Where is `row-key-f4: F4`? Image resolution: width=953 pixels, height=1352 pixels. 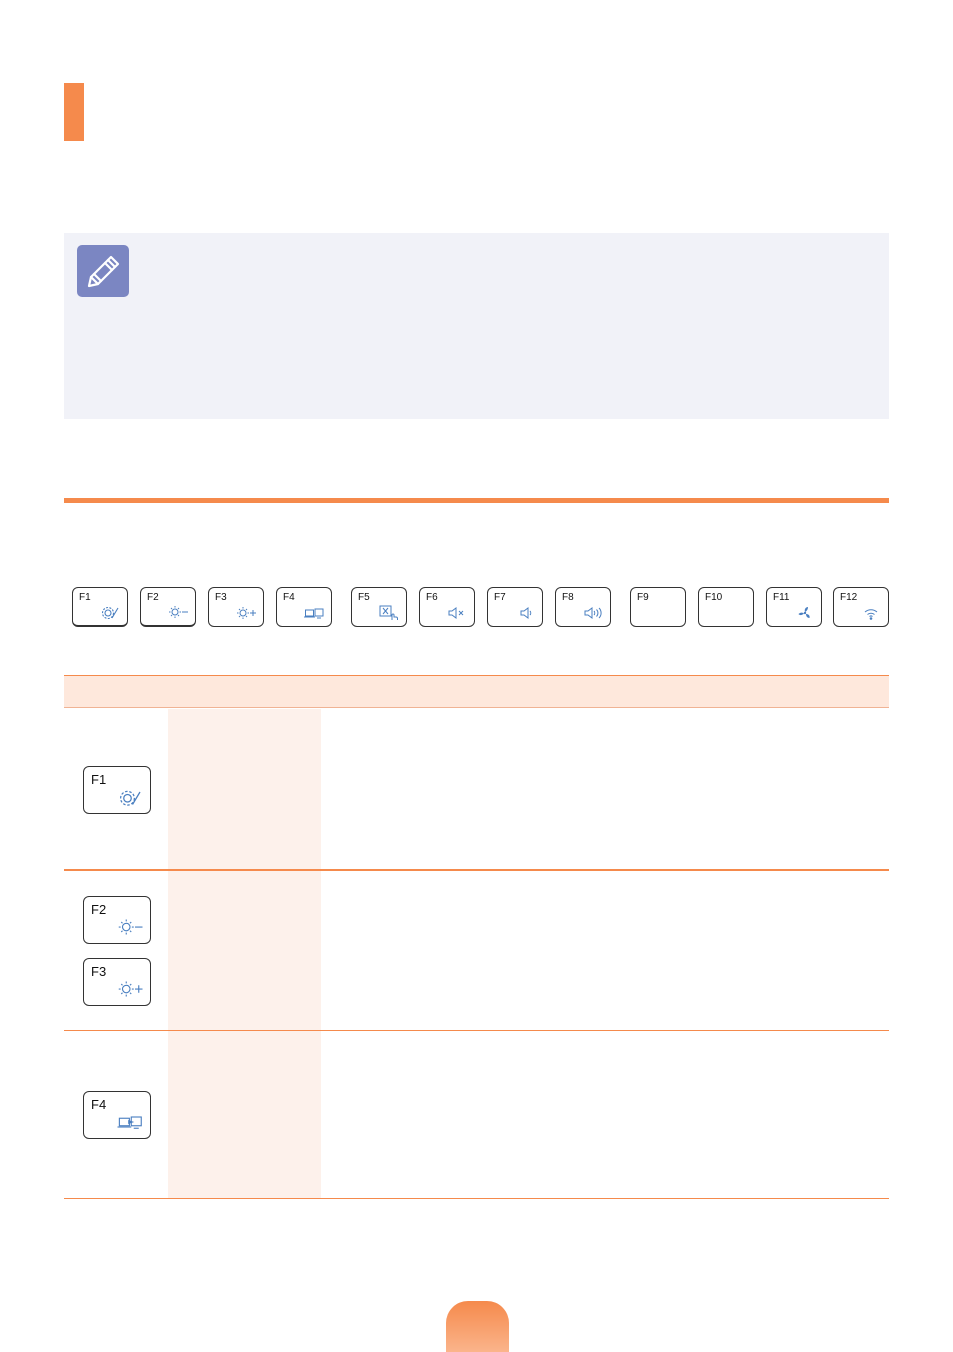
row-key-f4: F4 is located at coordinates (117, 1115).